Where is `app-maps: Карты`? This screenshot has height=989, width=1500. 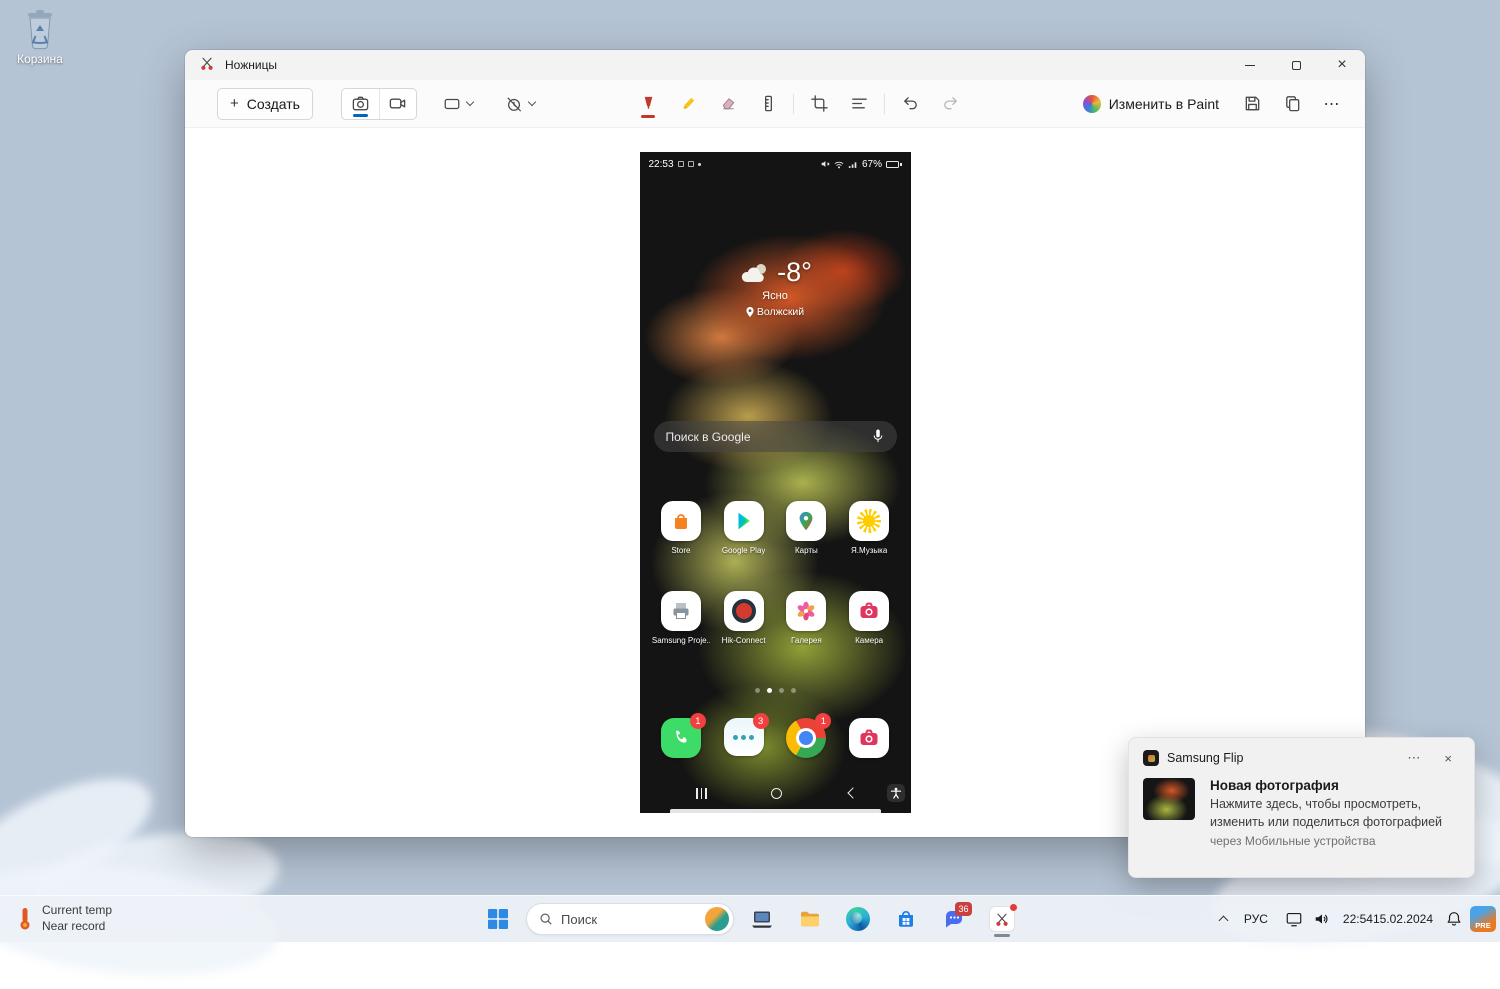 app-maps: Карты is located at coordinates (806, 528).